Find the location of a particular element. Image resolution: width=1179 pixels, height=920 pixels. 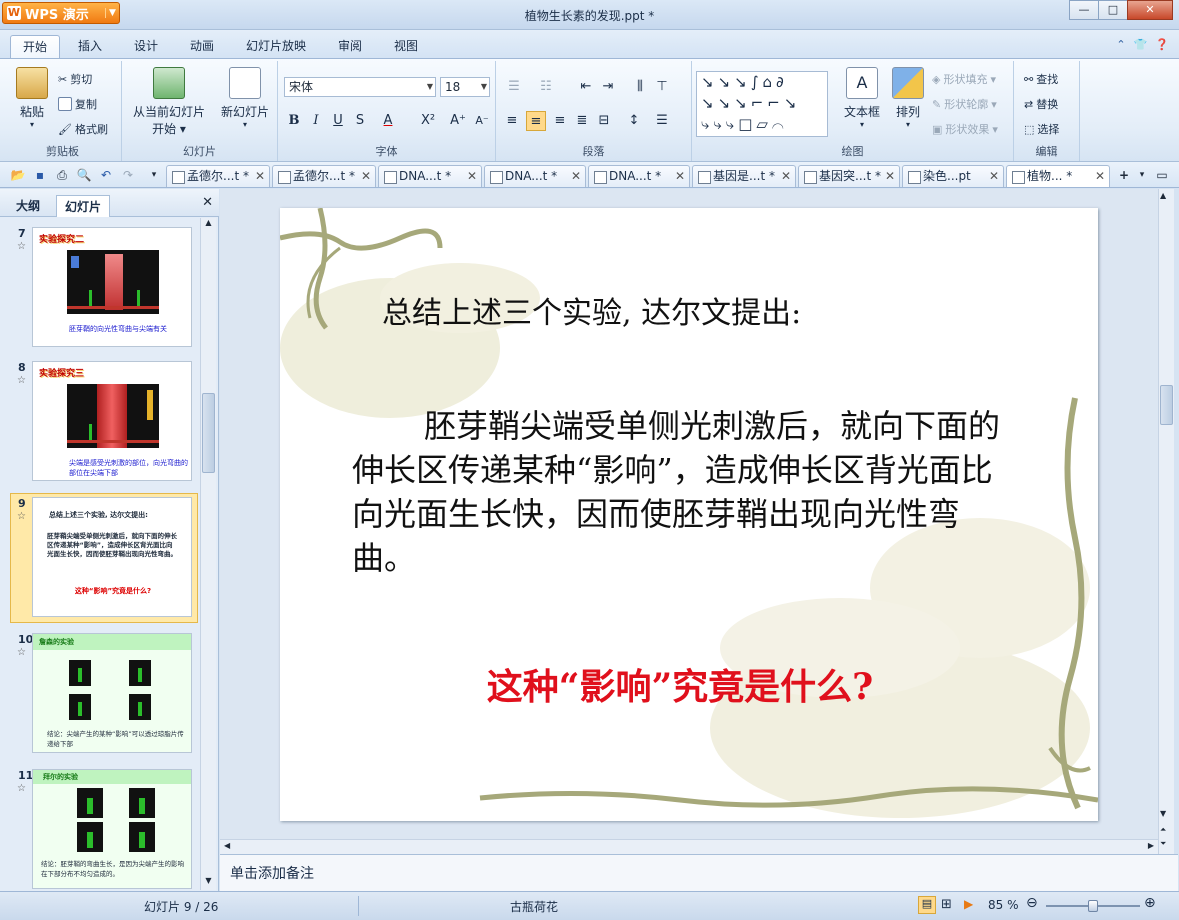

tab-slides: 幻灯片 is located at coordinates (83, 206).